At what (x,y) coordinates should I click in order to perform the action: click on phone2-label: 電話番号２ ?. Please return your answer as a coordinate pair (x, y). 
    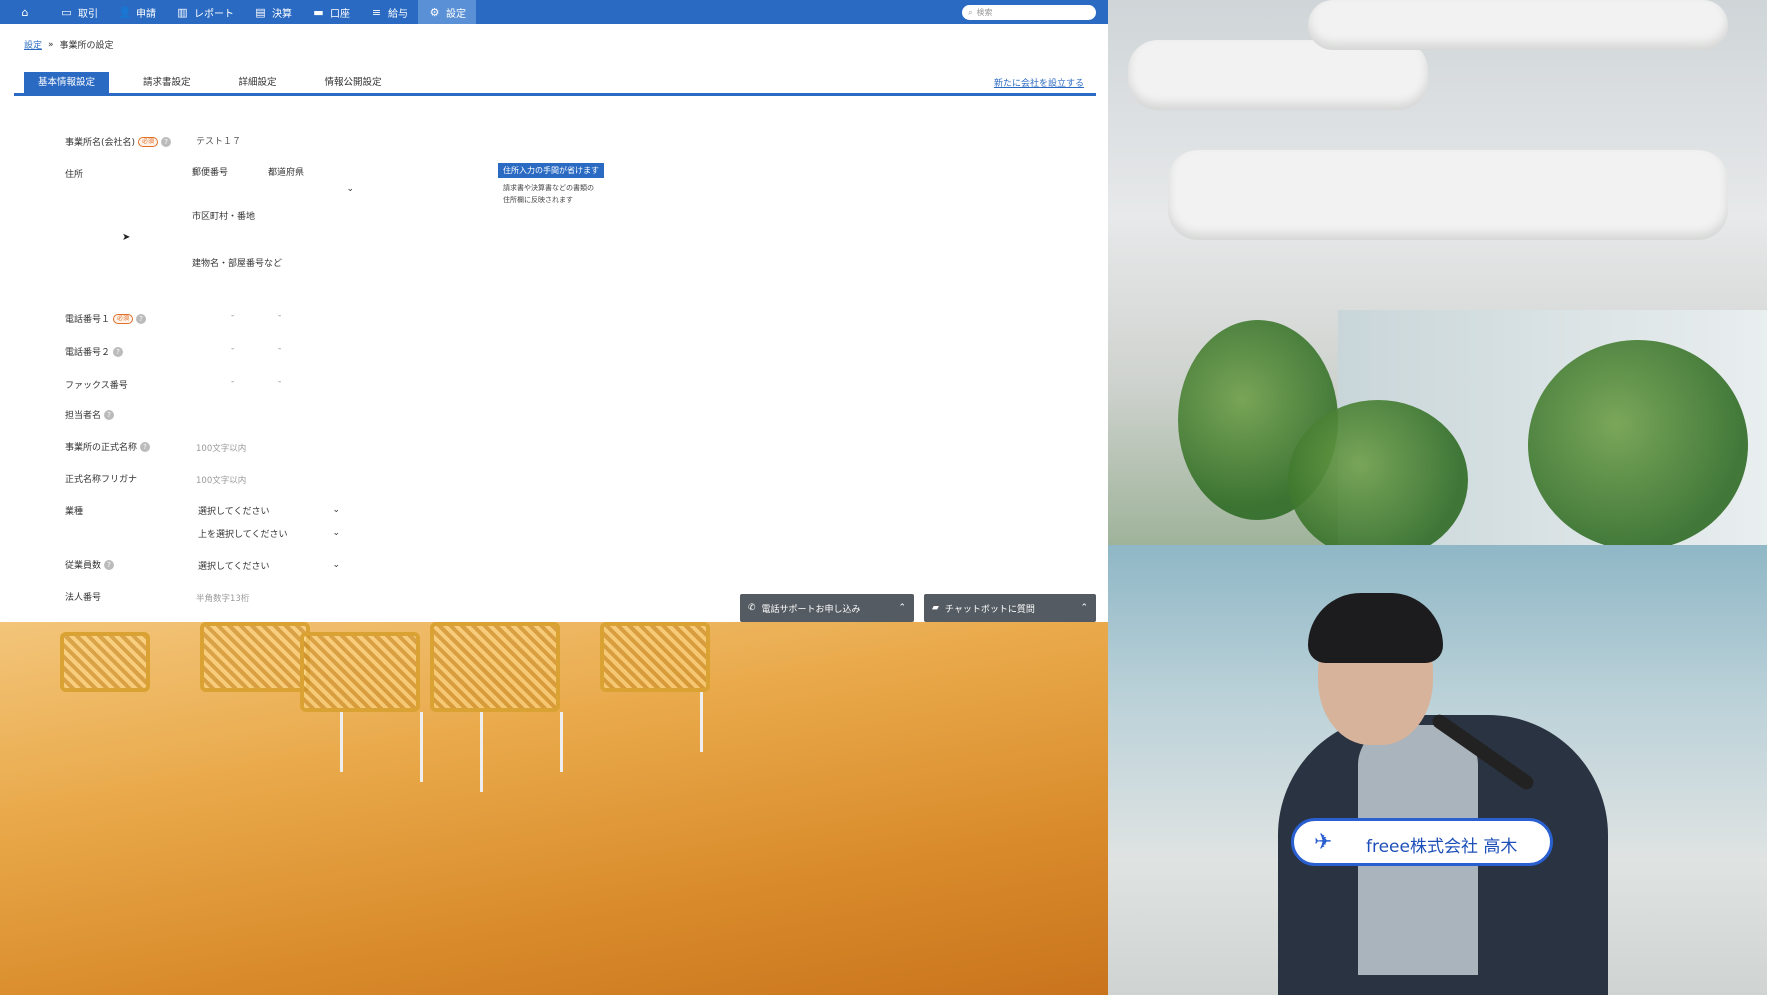
    Looking at the image, I should click on (94, 351).